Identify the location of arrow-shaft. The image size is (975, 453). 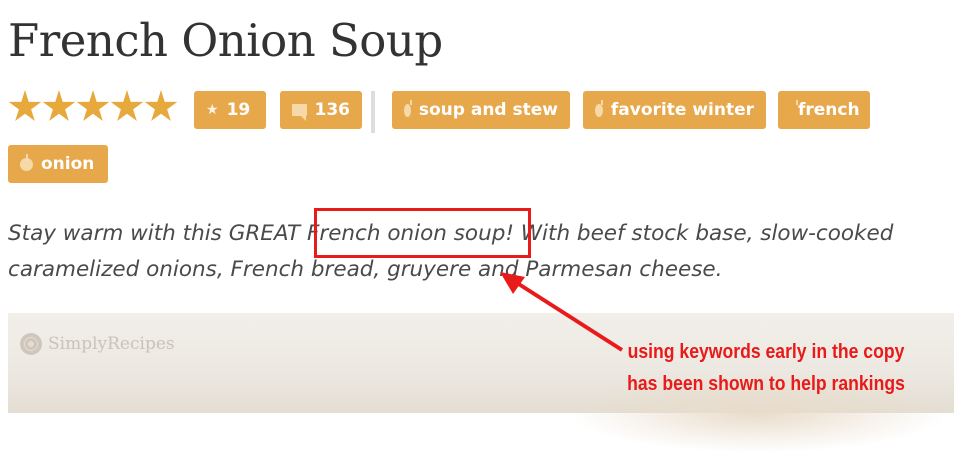
(568, 315).